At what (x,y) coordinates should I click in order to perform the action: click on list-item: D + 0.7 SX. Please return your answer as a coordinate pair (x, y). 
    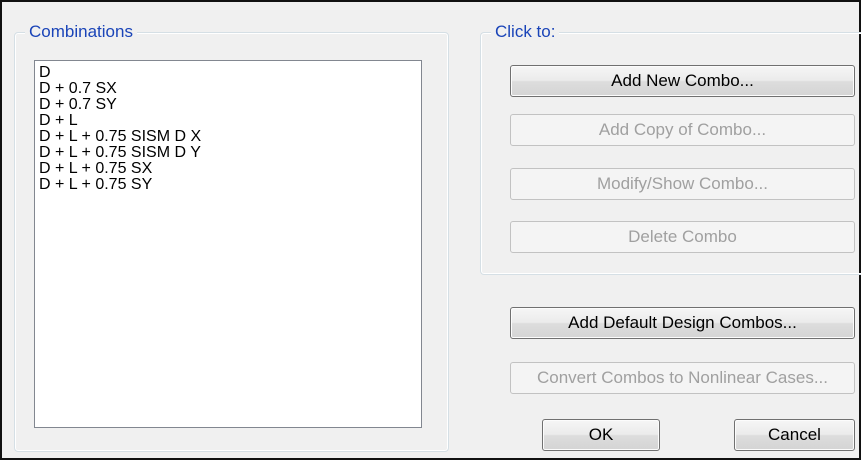
    Looking at the image, I should click on (229, 89).